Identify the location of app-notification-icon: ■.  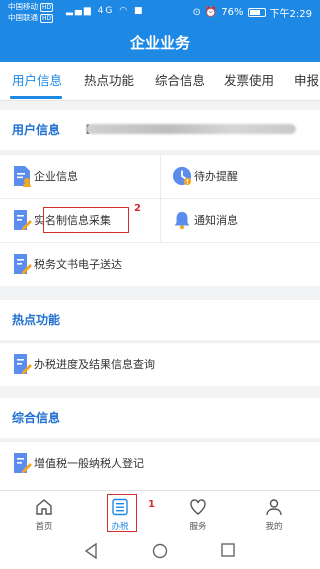
(139, 11).